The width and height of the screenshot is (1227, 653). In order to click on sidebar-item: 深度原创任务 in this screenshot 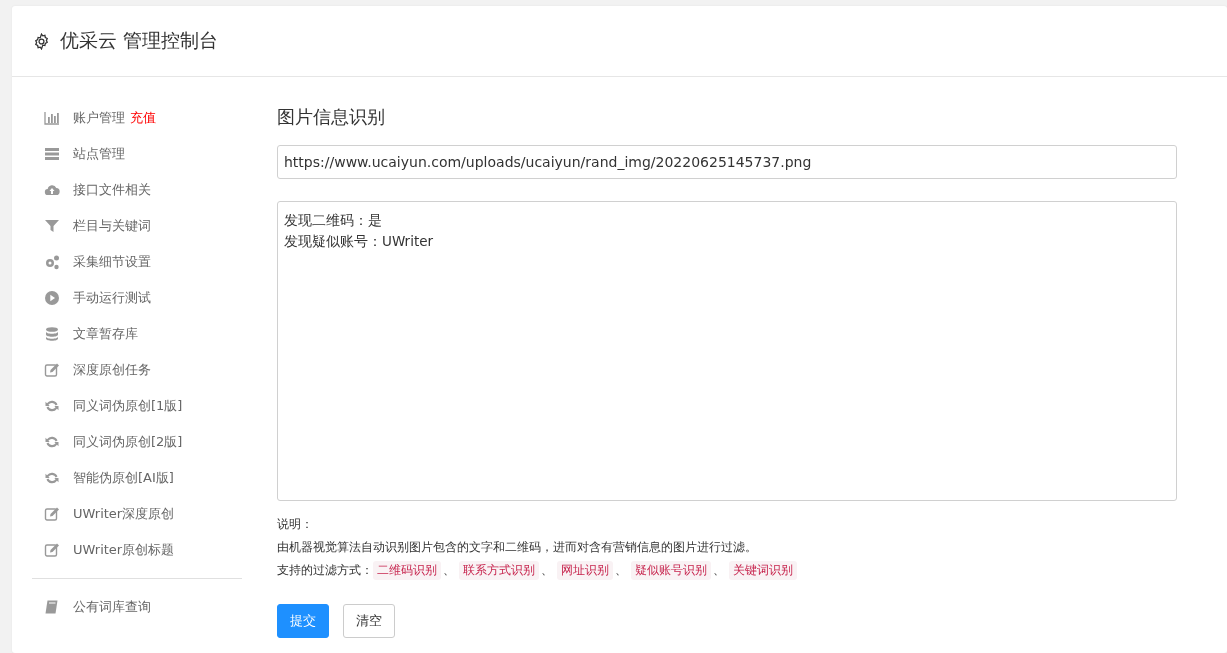, I will do `click(112, 370)`.